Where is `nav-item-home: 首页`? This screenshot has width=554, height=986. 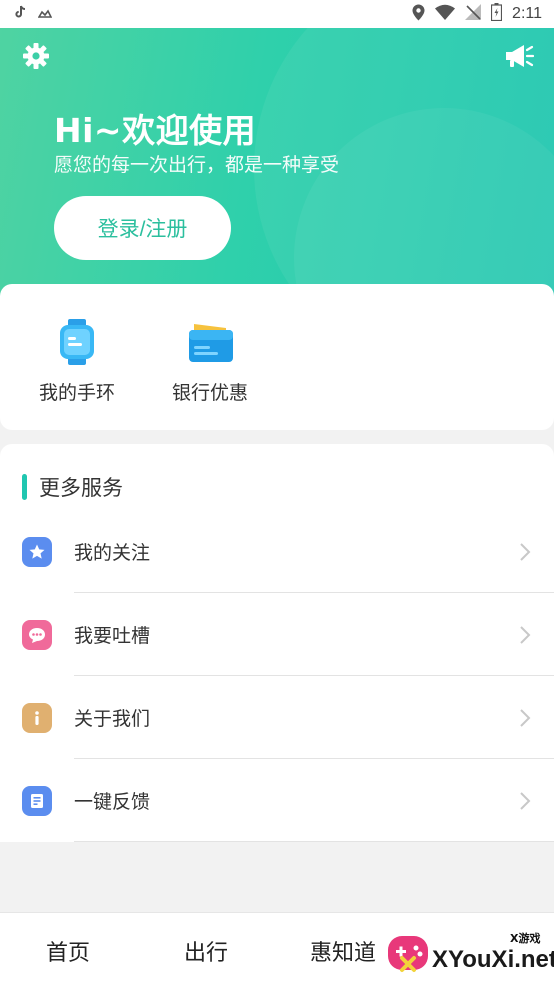
nav-item-home: 首页 is located at coordinates (68, 951).